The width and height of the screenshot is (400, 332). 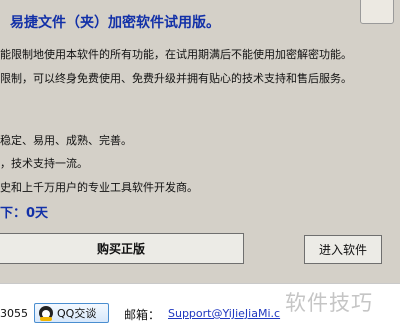 What do you see at coordinates (46, 313) in the screenshot?
I see `qq-icon` at bounding box center [46, 313].